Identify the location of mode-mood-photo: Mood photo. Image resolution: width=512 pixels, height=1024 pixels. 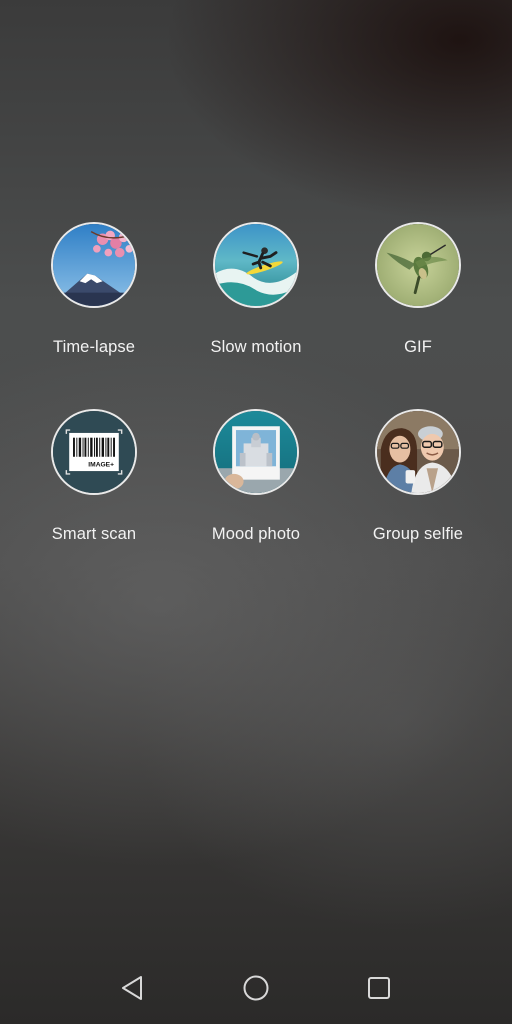
(256, 476).